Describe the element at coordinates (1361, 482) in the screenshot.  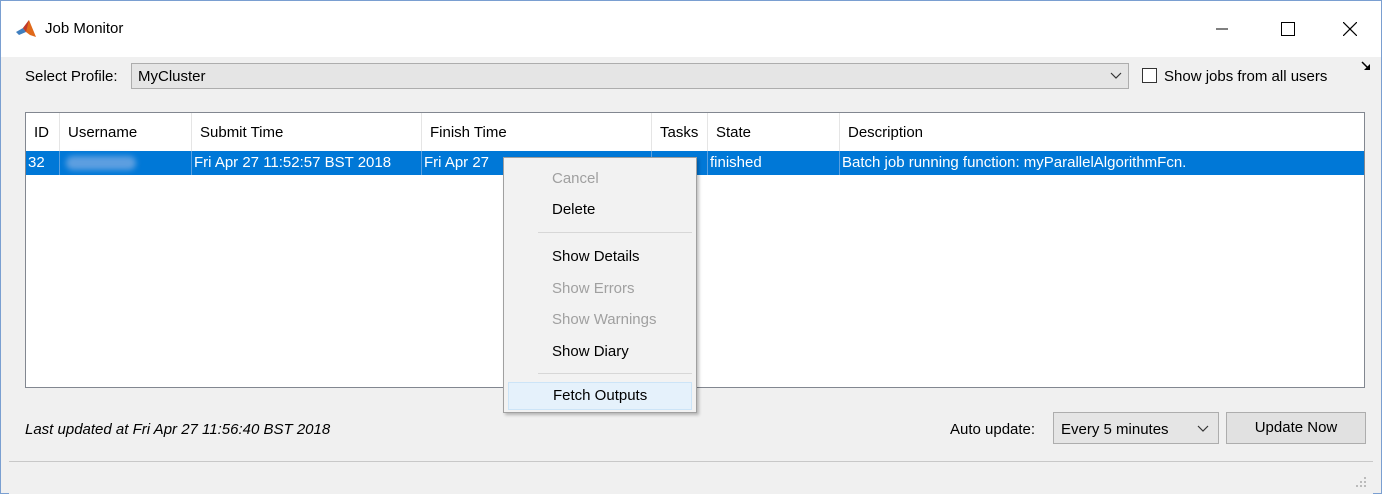
I see `resize-grip-icon` at that location.